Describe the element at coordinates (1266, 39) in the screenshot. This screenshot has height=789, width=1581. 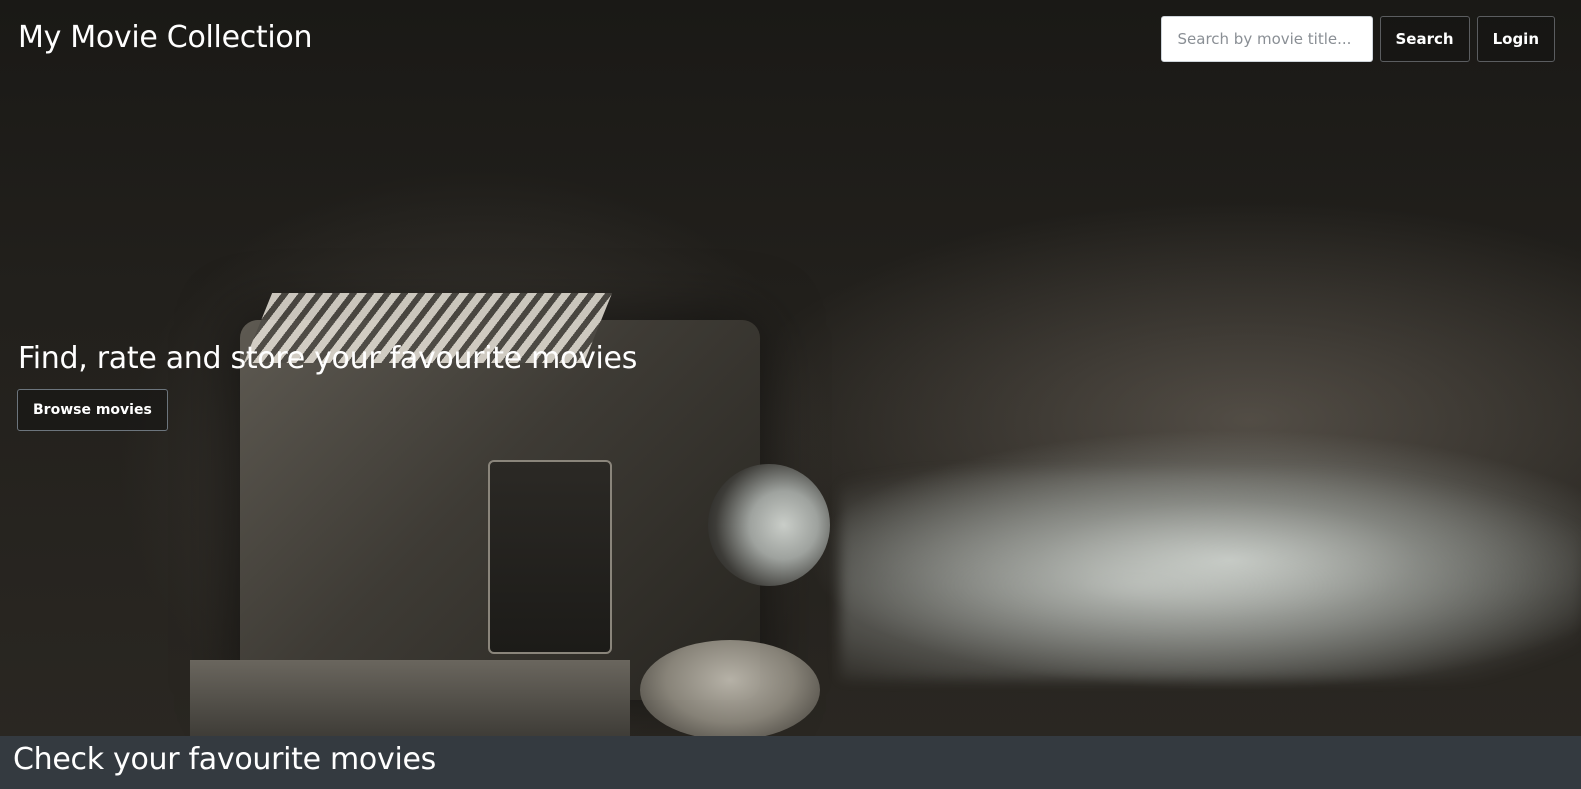
I see `search-input` at that location.